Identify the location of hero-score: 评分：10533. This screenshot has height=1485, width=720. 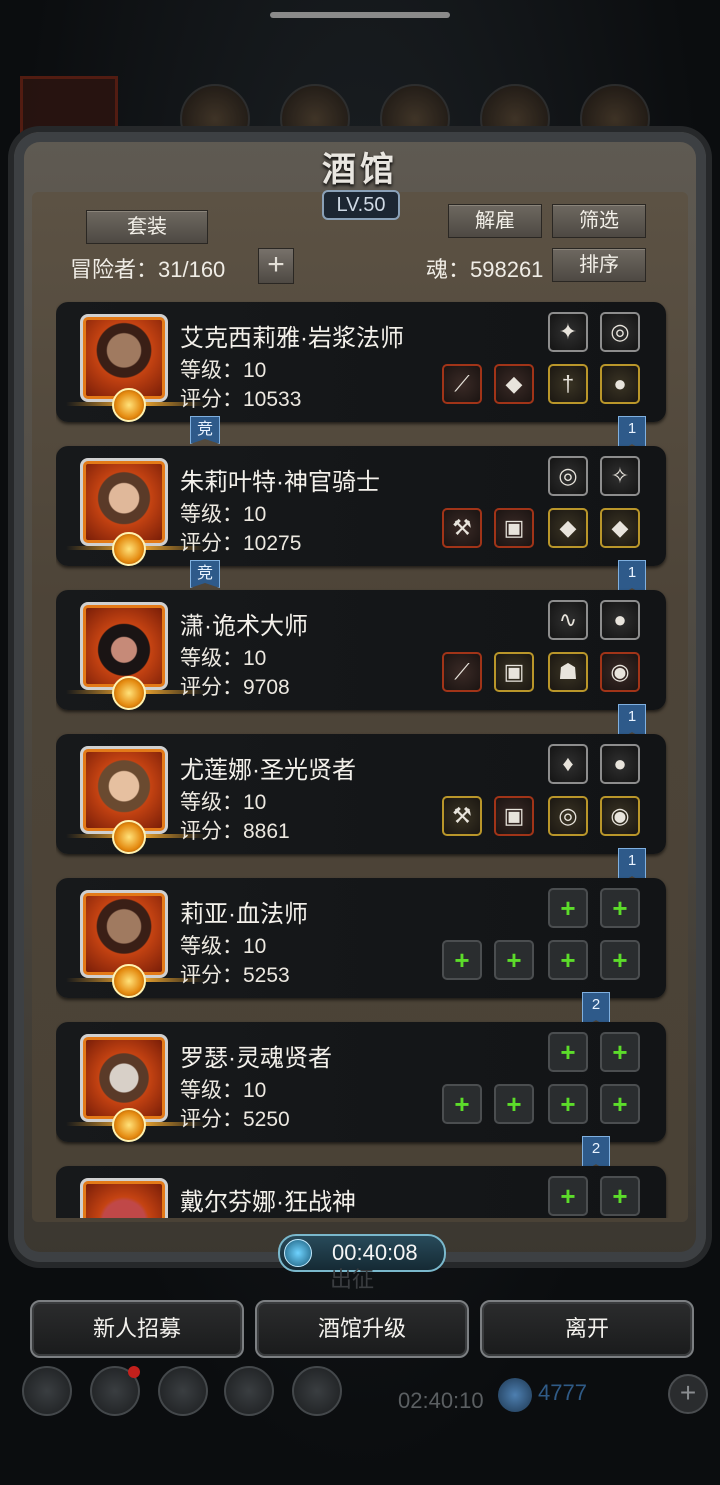
(241, 399).